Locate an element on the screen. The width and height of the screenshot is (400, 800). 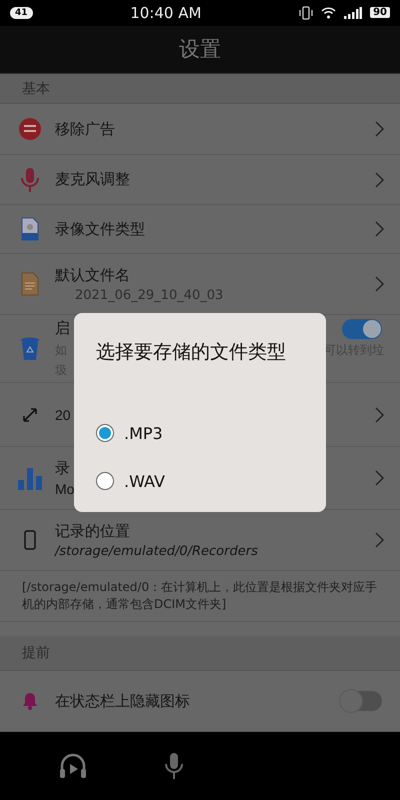
file-type-option: .MP3 is located at coordinates (200, 433).